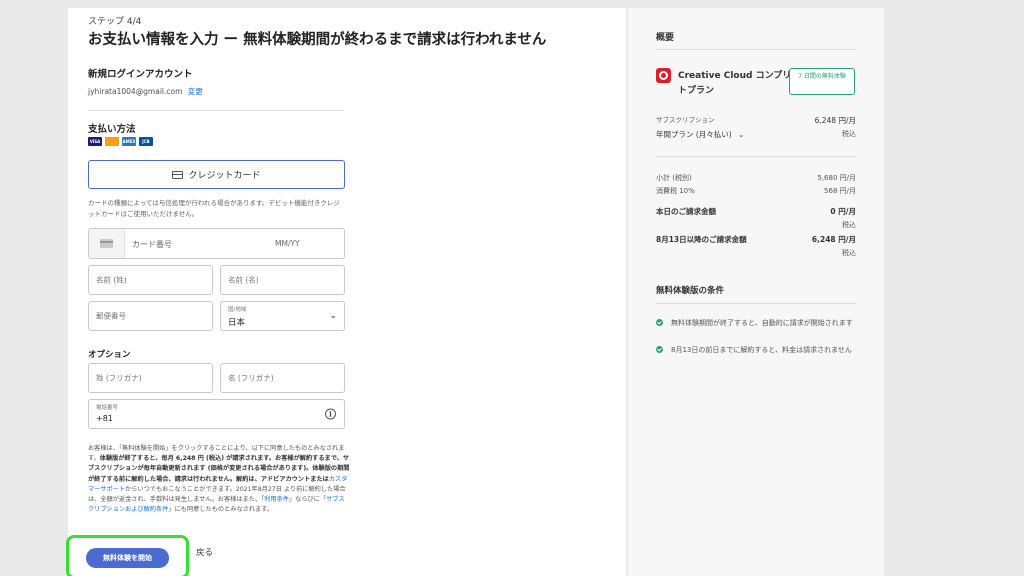 This screenshot has height=576, width=1024. Describe the element at coordinates (836, 178) in the screenshot. I see `subtotal-value: 5,680 円/月` at that location.